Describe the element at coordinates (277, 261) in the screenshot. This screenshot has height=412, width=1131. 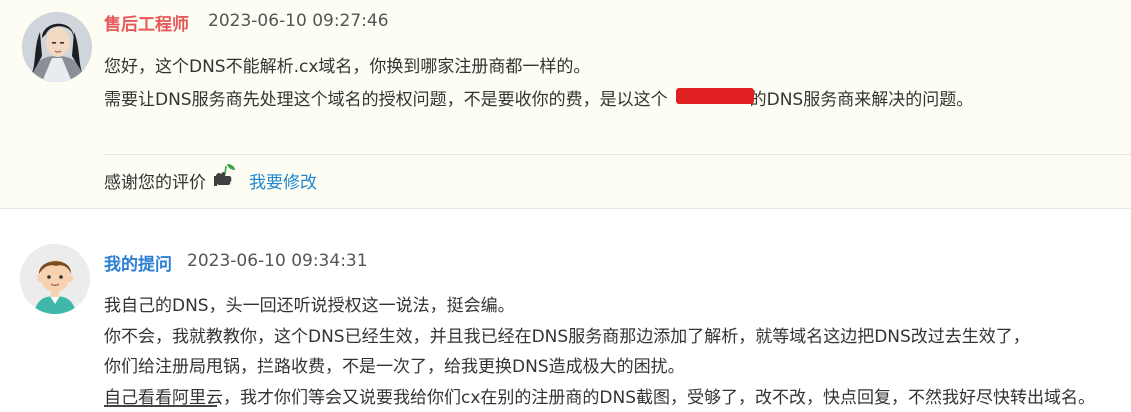
I see `question-timestamp: 2023-06-10 09:34:31` at that location.